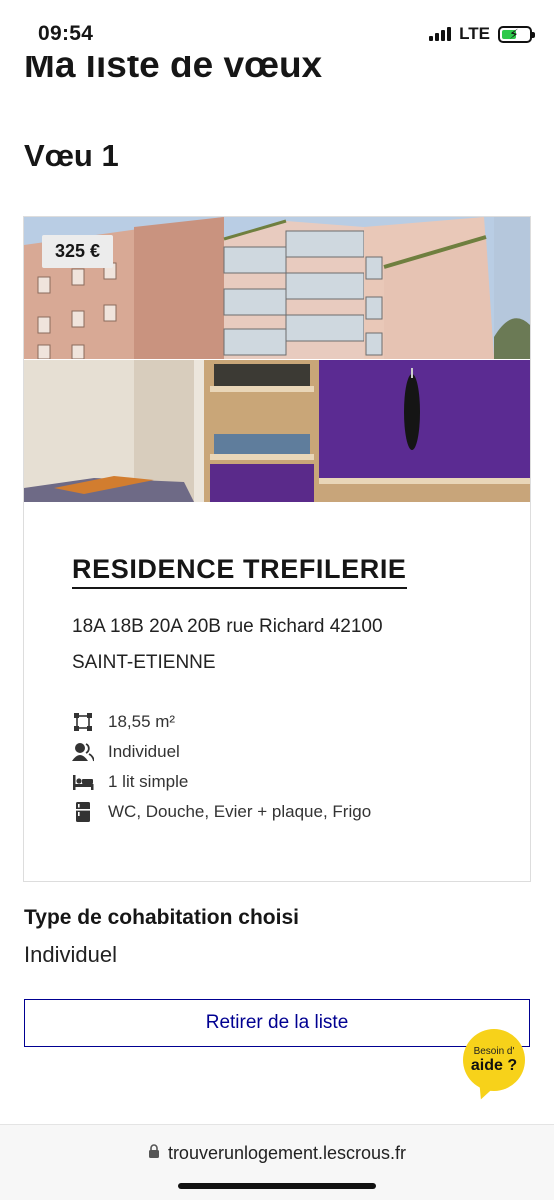  I want to click on help-big-text: aide ?, so click(494, 1065).